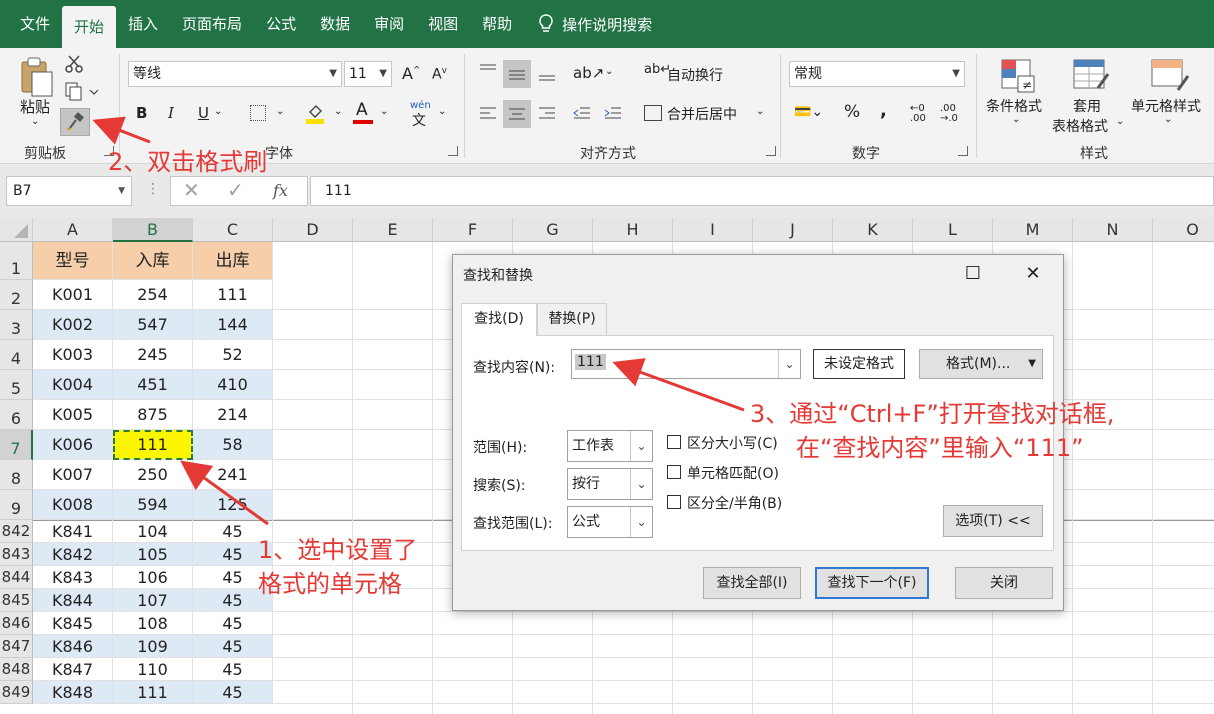  What do you see at coordinates (499, 319) in the screenshot?
I see `tab-find: 查找(D)` at bounding box center [499, 319].